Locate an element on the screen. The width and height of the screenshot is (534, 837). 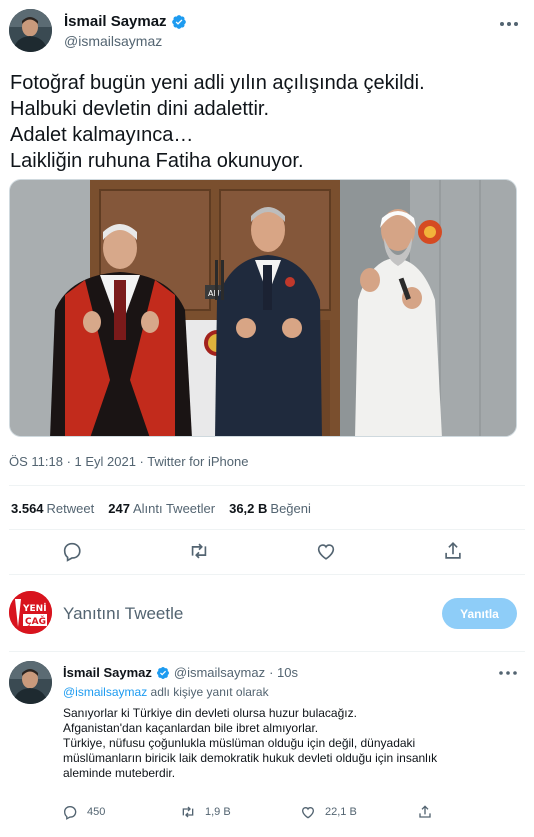
reply-compose: YENİ ÇAĞ Yanıtını Tweetle Yanıtla is located at coordinates (267, 614).